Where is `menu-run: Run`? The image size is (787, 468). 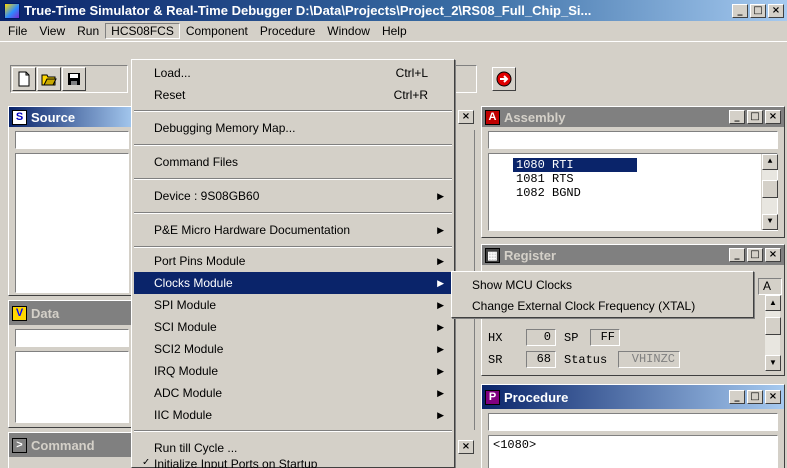
menu-run: Run is located at coordinates (88, 31).